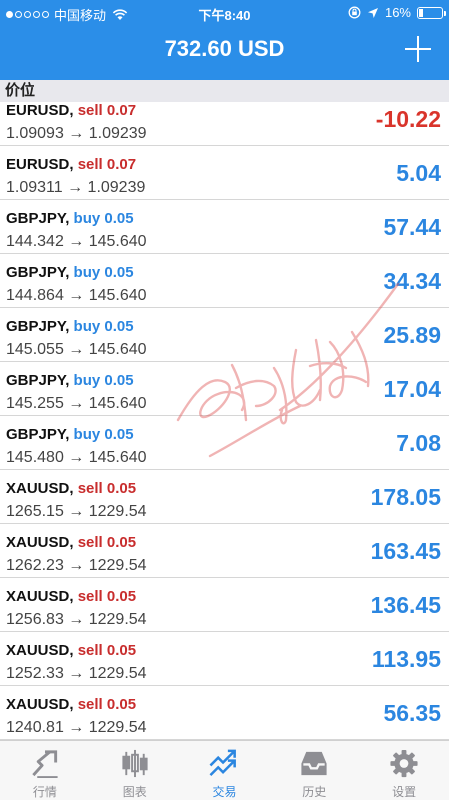 The image size is (449, 800). I want to click on tab-settings: 设置, so click(404, 770).